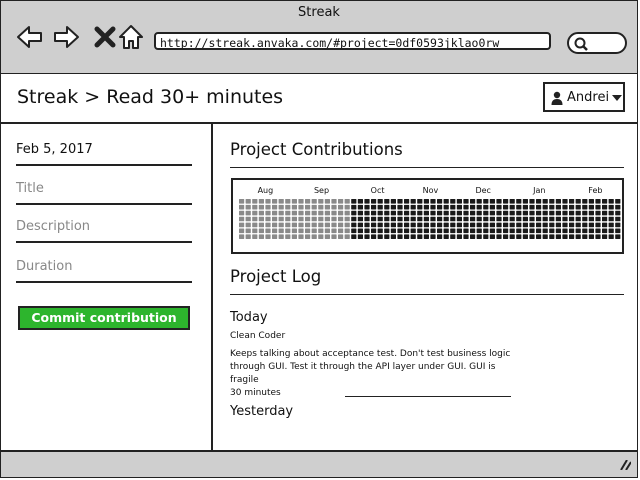 This screenshot has height=480, width=640. Describe the element at coordinates (131, 37) in the screenshot. I see `home-icon` at that location.